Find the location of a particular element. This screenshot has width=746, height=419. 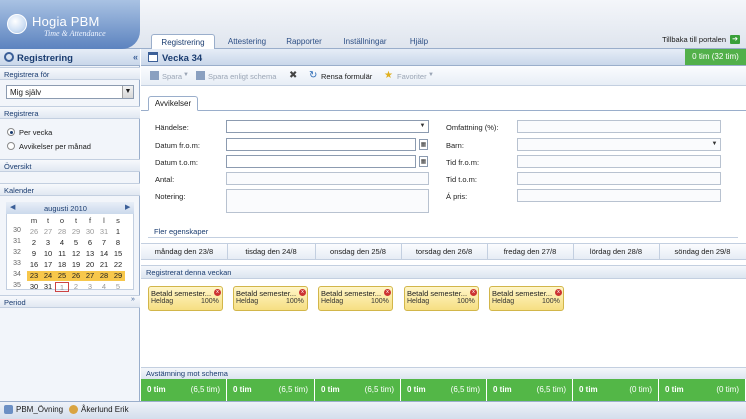

notering-textarea is located at coordinates (327, 201).